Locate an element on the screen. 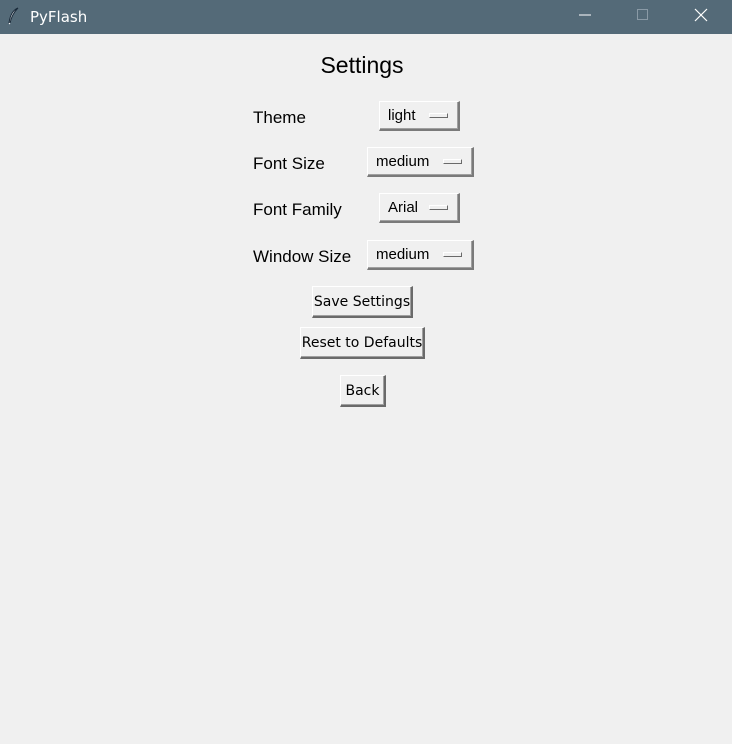  font-family-dropdown: Arial is located at coordinates (419, 208).